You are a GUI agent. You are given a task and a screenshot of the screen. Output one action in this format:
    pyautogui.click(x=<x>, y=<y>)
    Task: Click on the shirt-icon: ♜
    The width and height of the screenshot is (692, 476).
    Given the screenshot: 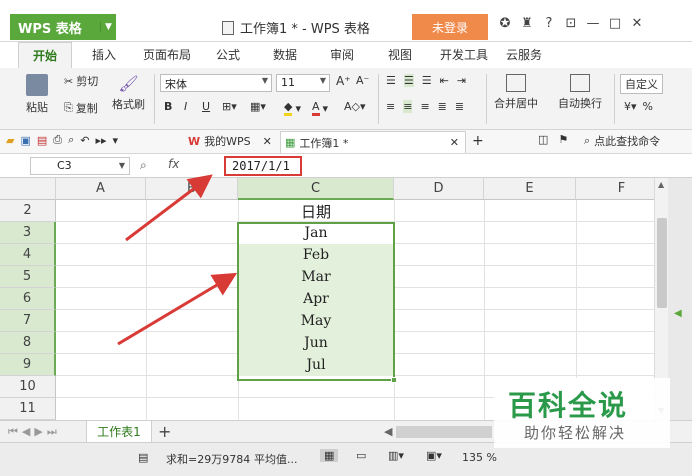 What is the action you would take?
    pyautogui.click(x=527, y=23)
    